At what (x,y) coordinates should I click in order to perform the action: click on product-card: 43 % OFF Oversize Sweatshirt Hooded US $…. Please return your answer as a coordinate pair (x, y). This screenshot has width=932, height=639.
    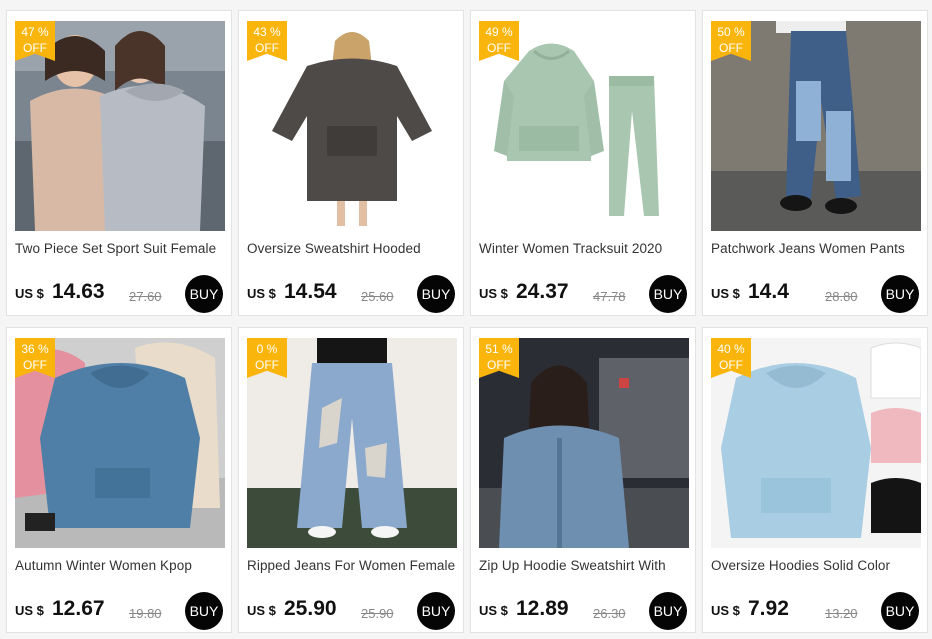
    Looking at the image, I should click on (351, 163).